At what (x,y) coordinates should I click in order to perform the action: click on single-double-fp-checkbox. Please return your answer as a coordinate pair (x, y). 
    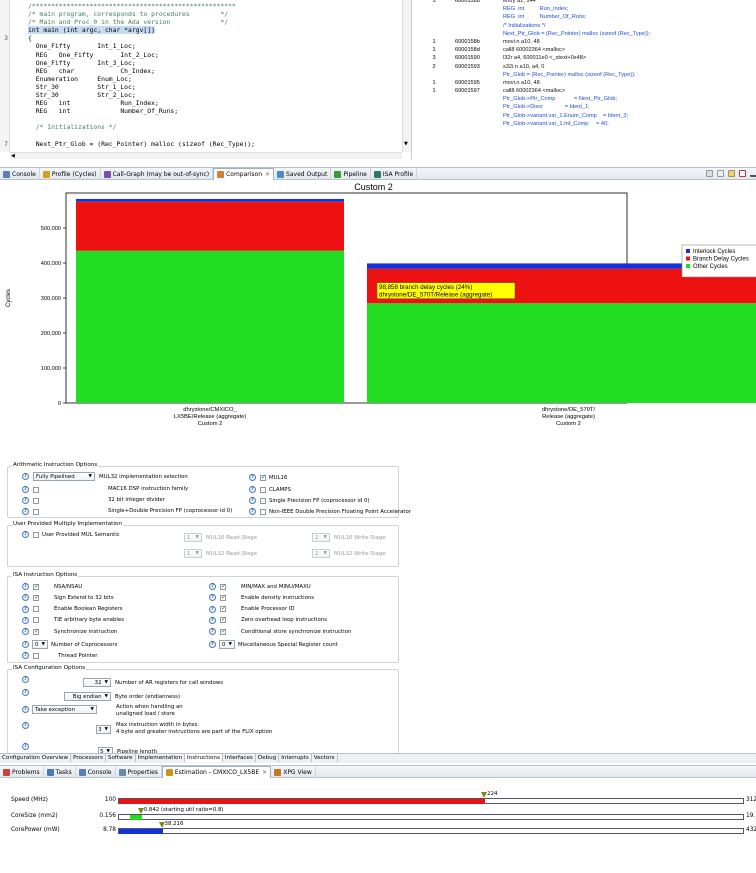
    Looking at the image, I should click on (36, 511).